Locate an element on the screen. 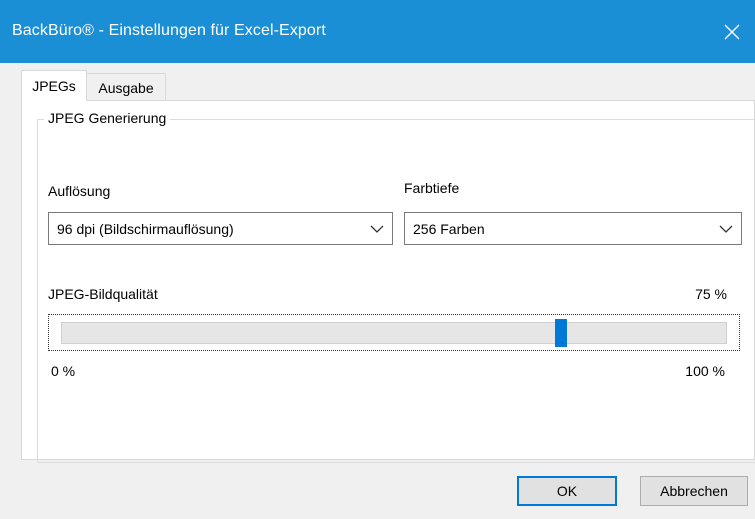 Image resolution: width=755 pixels, height=519 pixels. slider-thumb is located at coordinates (560, 333).